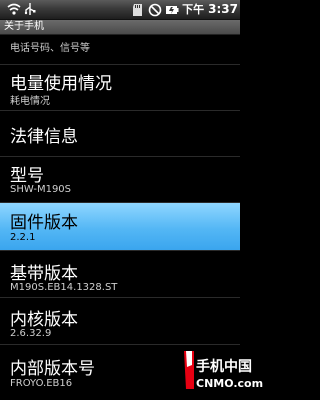 The width and height of the screenshot is (320, 400). Describe the element at coordinates (224, 367) in the screenshot. I see `watermark-brand: 手机中国` at that location.